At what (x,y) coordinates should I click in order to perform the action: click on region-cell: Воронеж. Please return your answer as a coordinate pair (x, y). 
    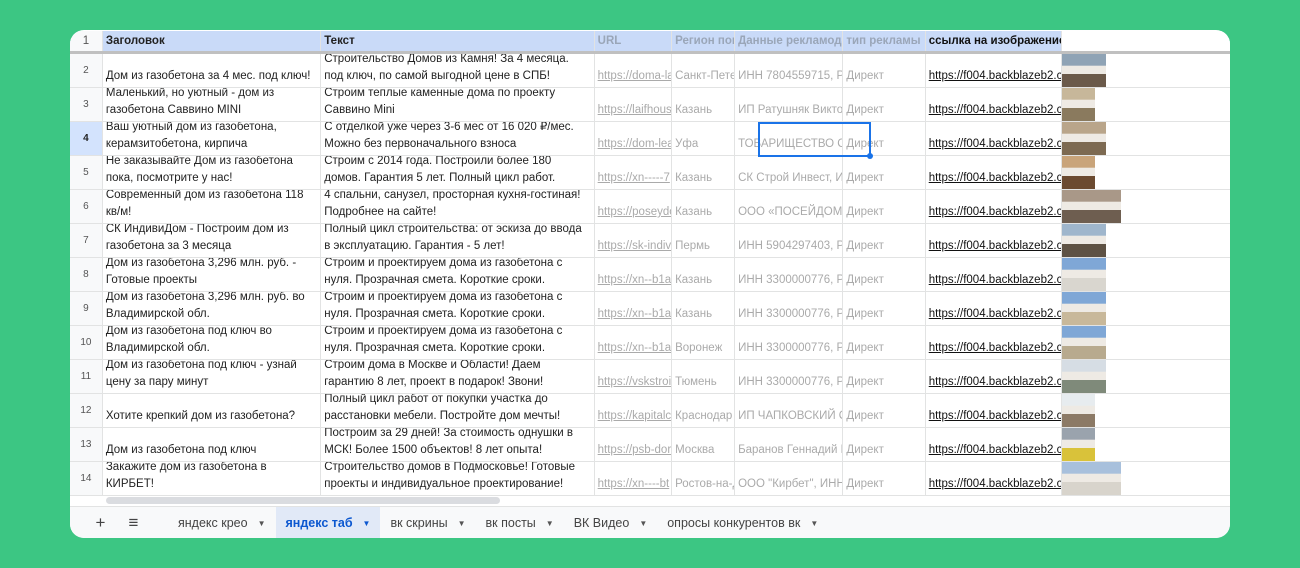
    Looking at the image, I should click on (704, 342).